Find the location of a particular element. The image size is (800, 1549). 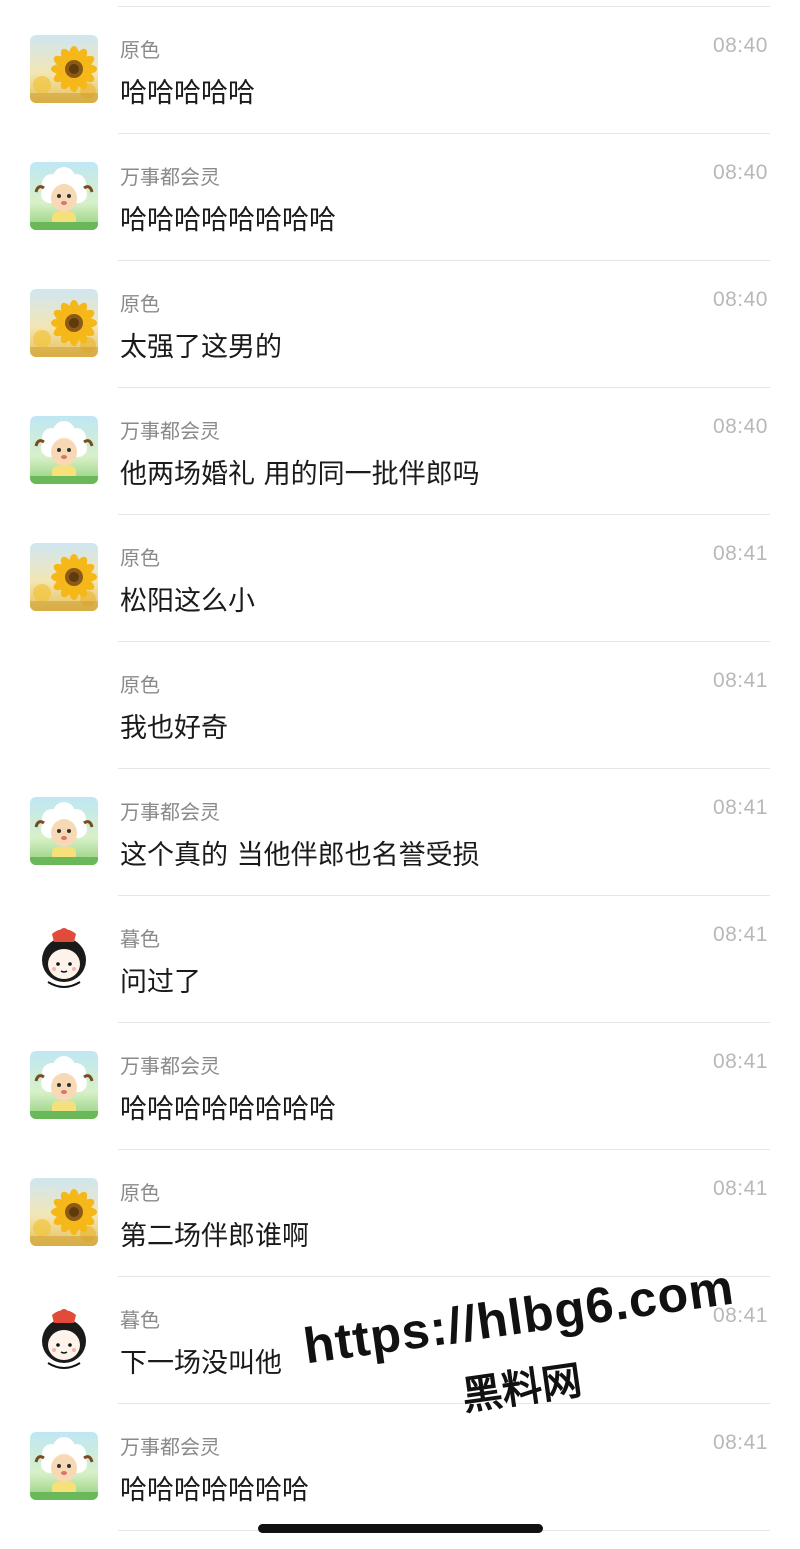

message-text: 太强了这男的 is located at coordinates (201, 347).